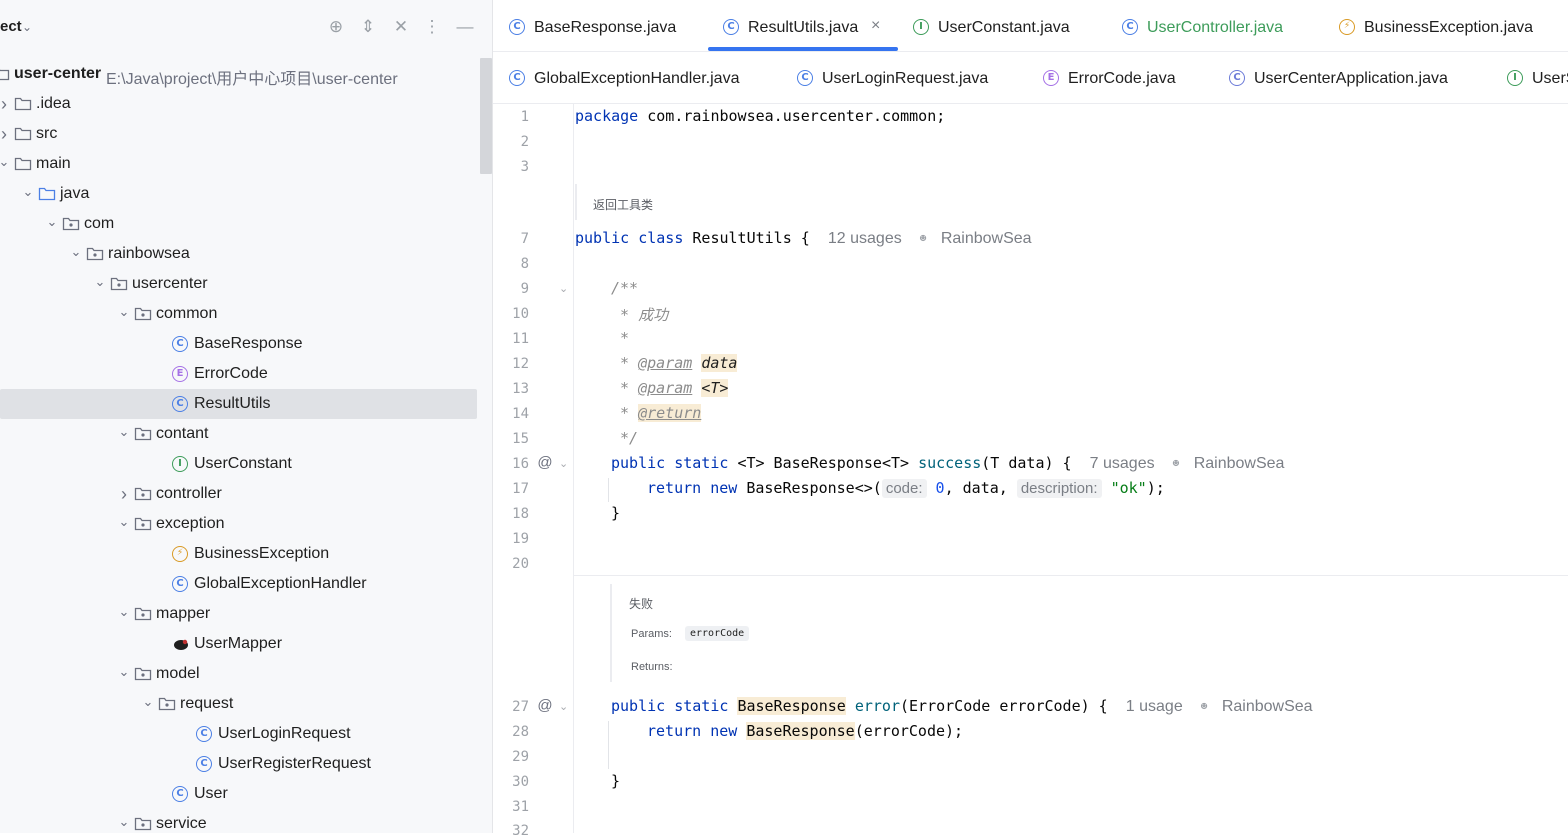 Image resolution: width=1568 pixels, height=839 pixels. What do you see at coordinates (680, 633) in the screenshot?
I see `rendered-doc-comment: 失败 Params: errorCode Returns:` at bounding box center [680, 633].